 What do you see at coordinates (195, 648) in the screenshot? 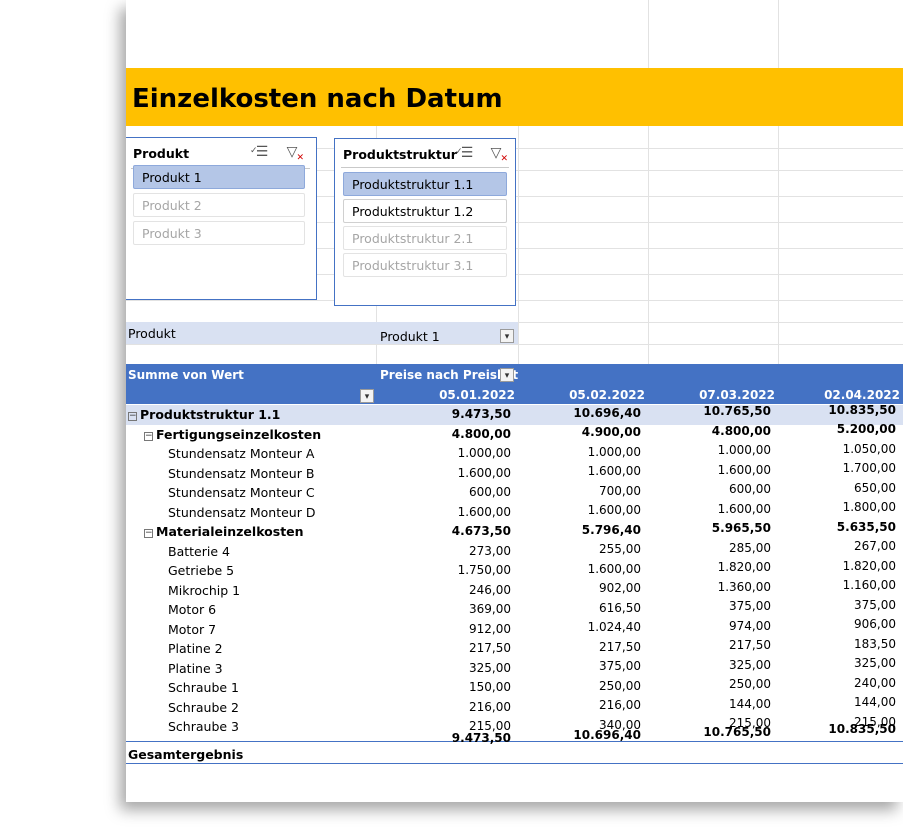
I see `pivot-row-label: Platine 2` at bounding box center [195, 648].